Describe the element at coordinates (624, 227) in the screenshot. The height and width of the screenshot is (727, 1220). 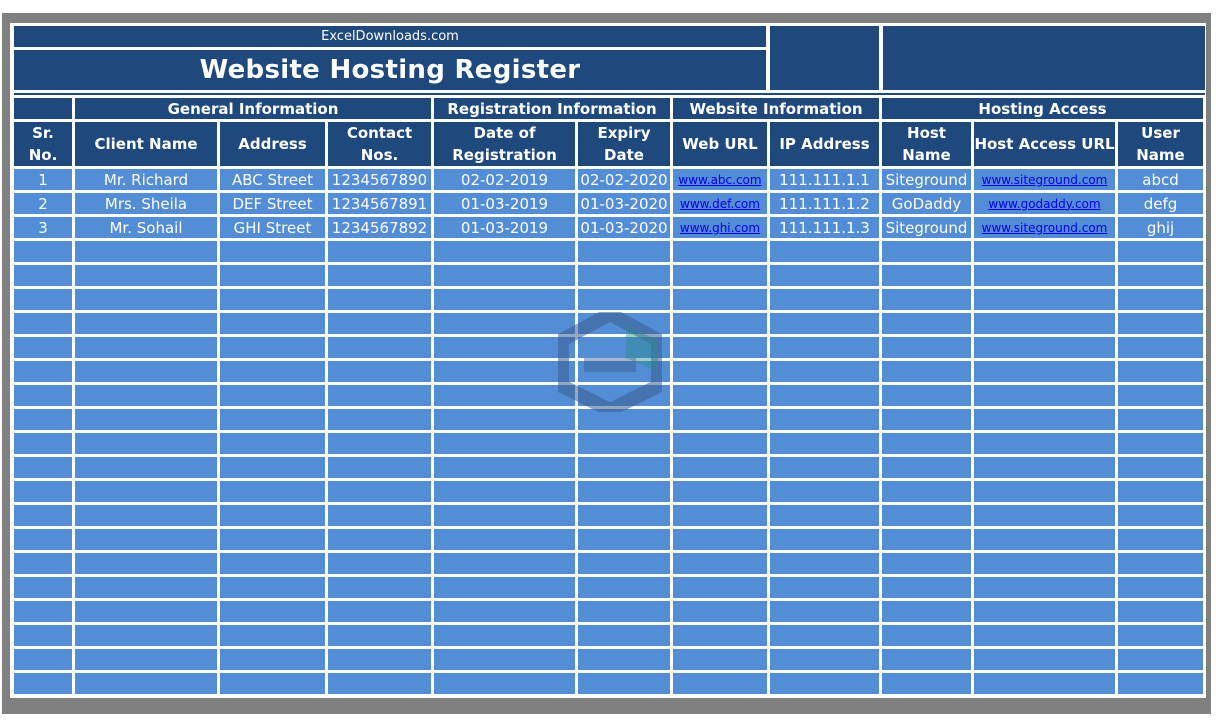
I see `table-cell-expiry-date: 01-03-2020` at that location.